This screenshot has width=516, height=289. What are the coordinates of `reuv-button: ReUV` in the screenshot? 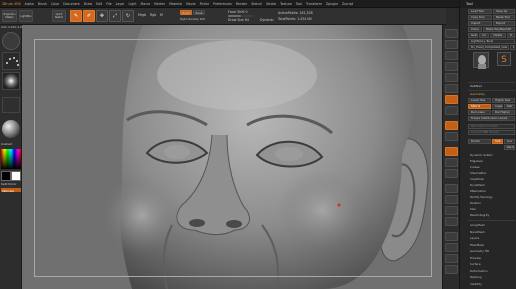 It's located at (509, 147).